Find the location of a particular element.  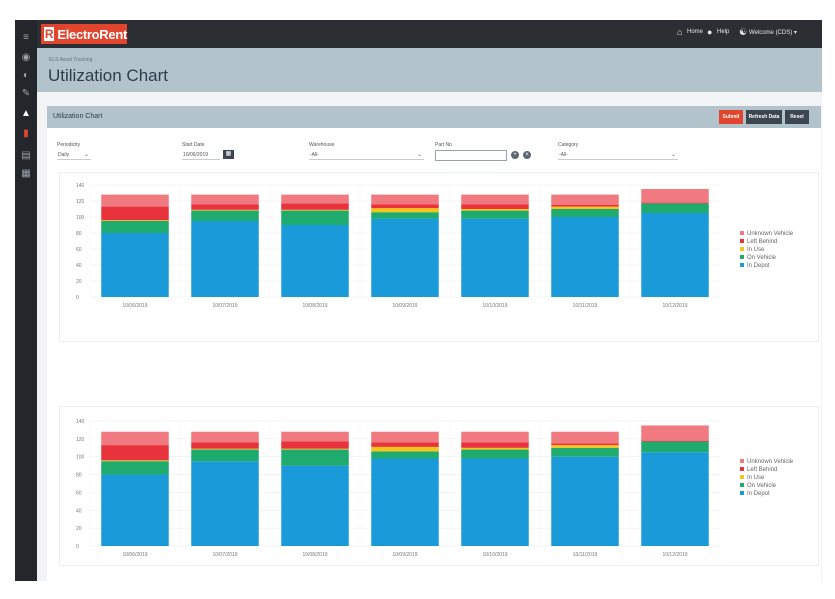

start-date-label: Start Date is located at coordinates (193, 145).